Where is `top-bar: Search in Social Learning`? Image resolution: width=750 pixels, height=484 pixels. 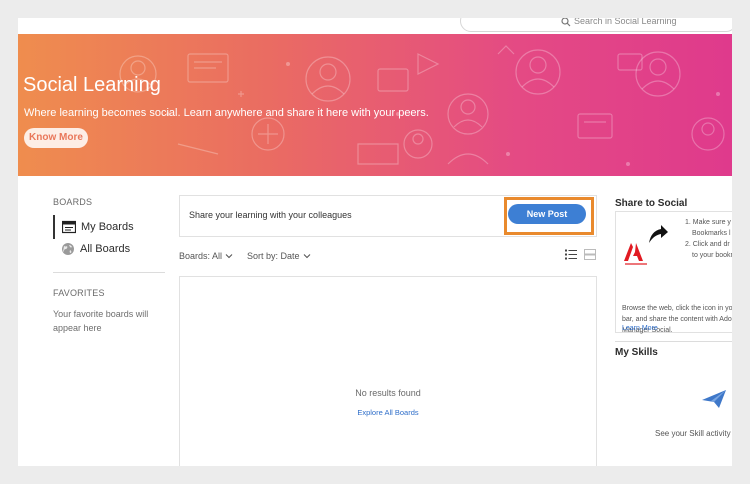 top-bar: Search in Social Learning is located at coordinates (375, 26).